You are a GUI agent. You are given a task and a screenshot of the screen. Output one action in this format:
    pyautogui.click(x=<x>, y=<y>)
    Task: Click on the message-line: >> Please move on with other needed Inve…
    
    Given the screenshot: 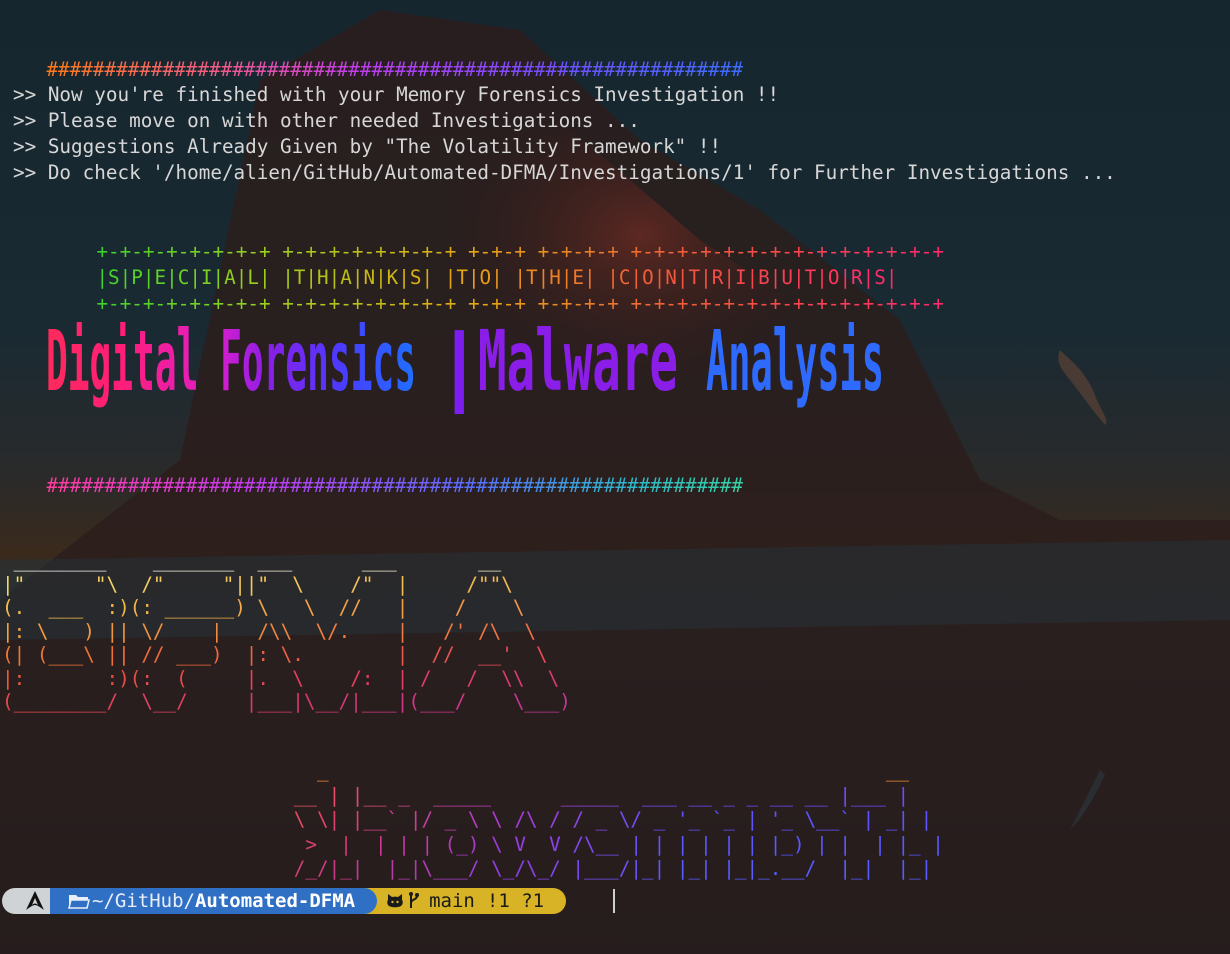 What is the action you would take?
    pyautogui.click(x=326, y=120)
    